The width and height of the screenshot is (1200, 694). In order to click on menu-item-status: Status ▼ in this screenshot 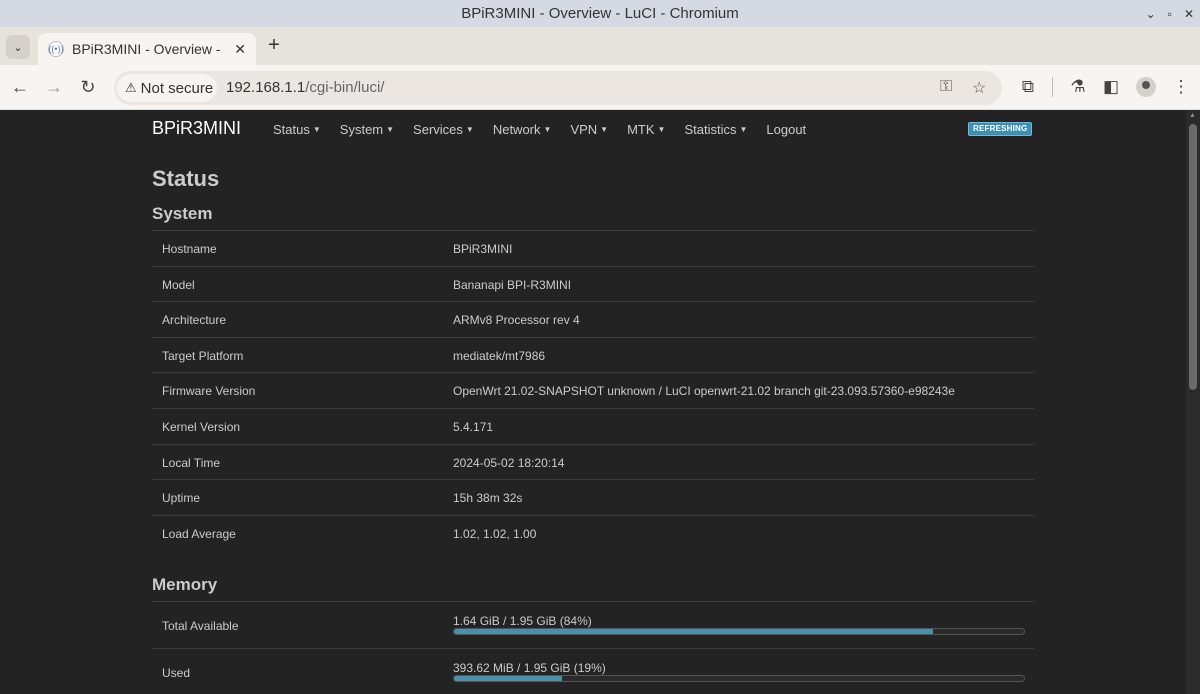, I will do `click(297, 129)`.